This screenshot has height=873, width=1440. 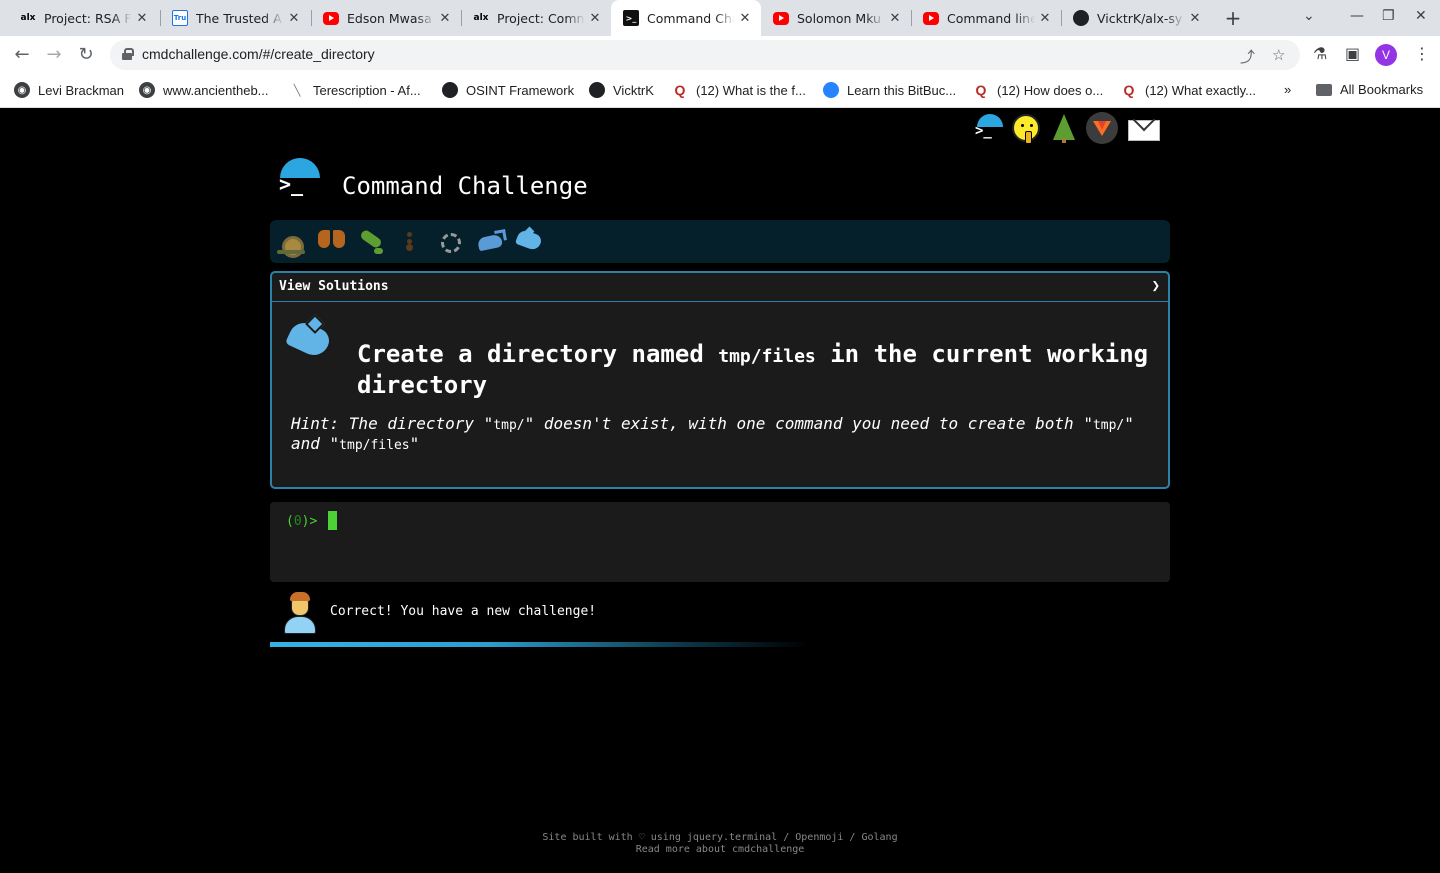 What do you see at coordinates (1102, 128) in the screenshot?
I see `gitlab-icon` at bounding box center [1102, 128].